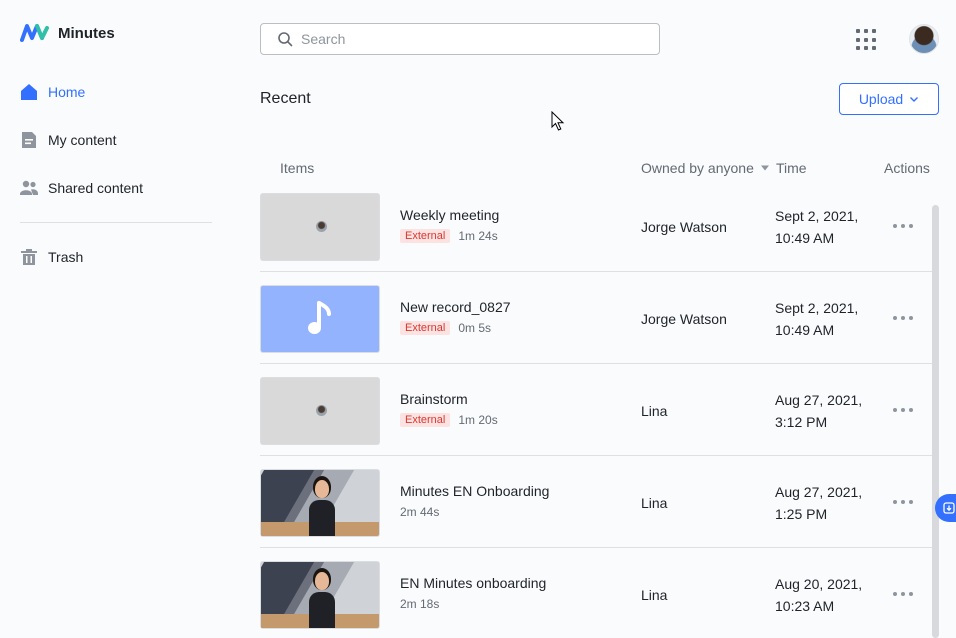 This screenshot has height=638, width=956. Describe the element at coordinates (805, 606) in the screenshot. I see `time-clock: 10:23 AM` at that location.